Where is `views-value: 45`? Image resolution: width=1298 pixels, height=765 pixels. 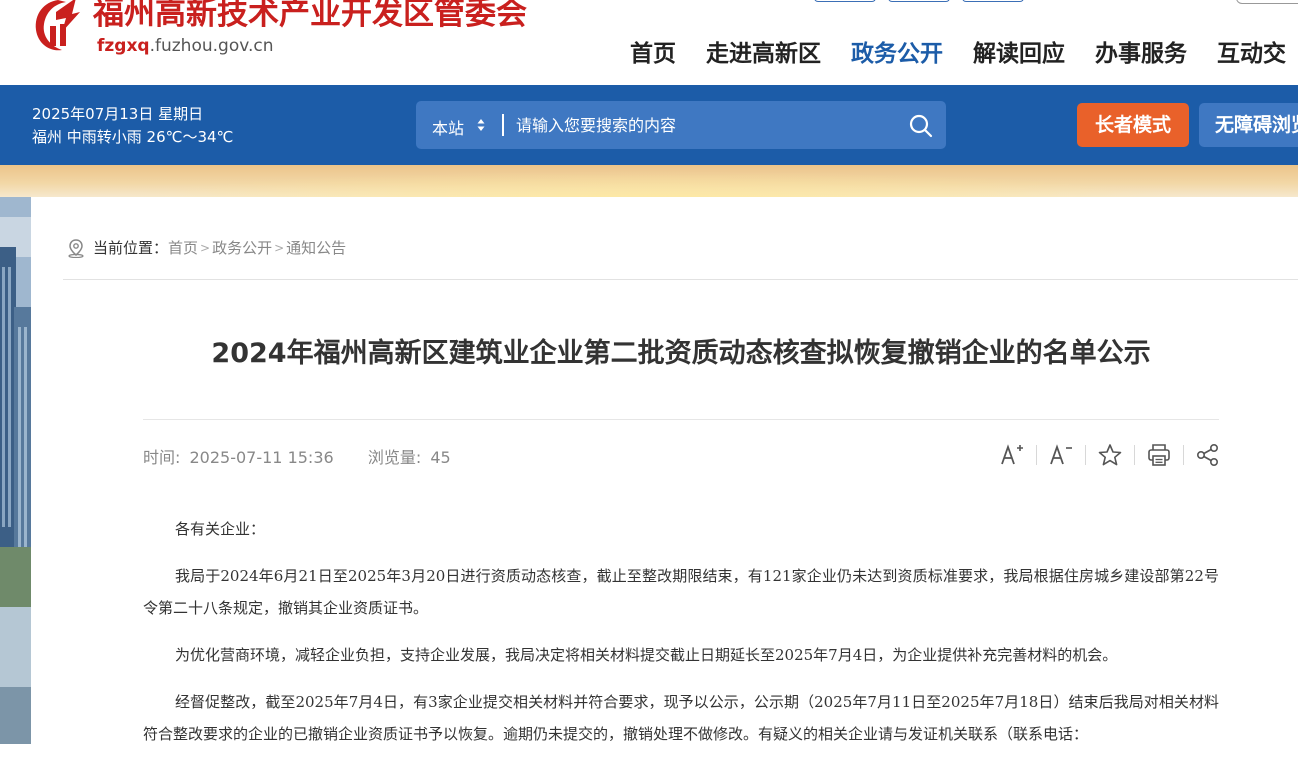
views-value: 45 is located at coordinates (440, 457).